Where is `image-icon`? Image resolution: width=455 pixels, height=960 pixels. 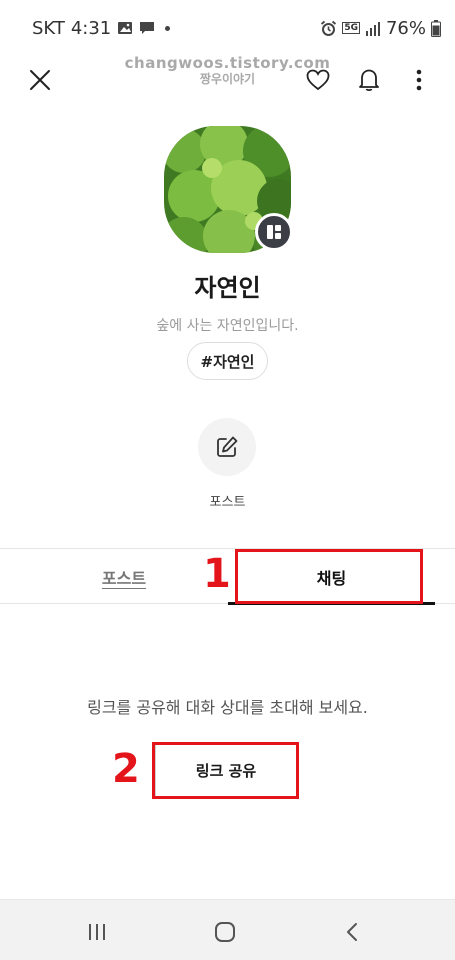 image-icon is located at coordinates (125, 28).